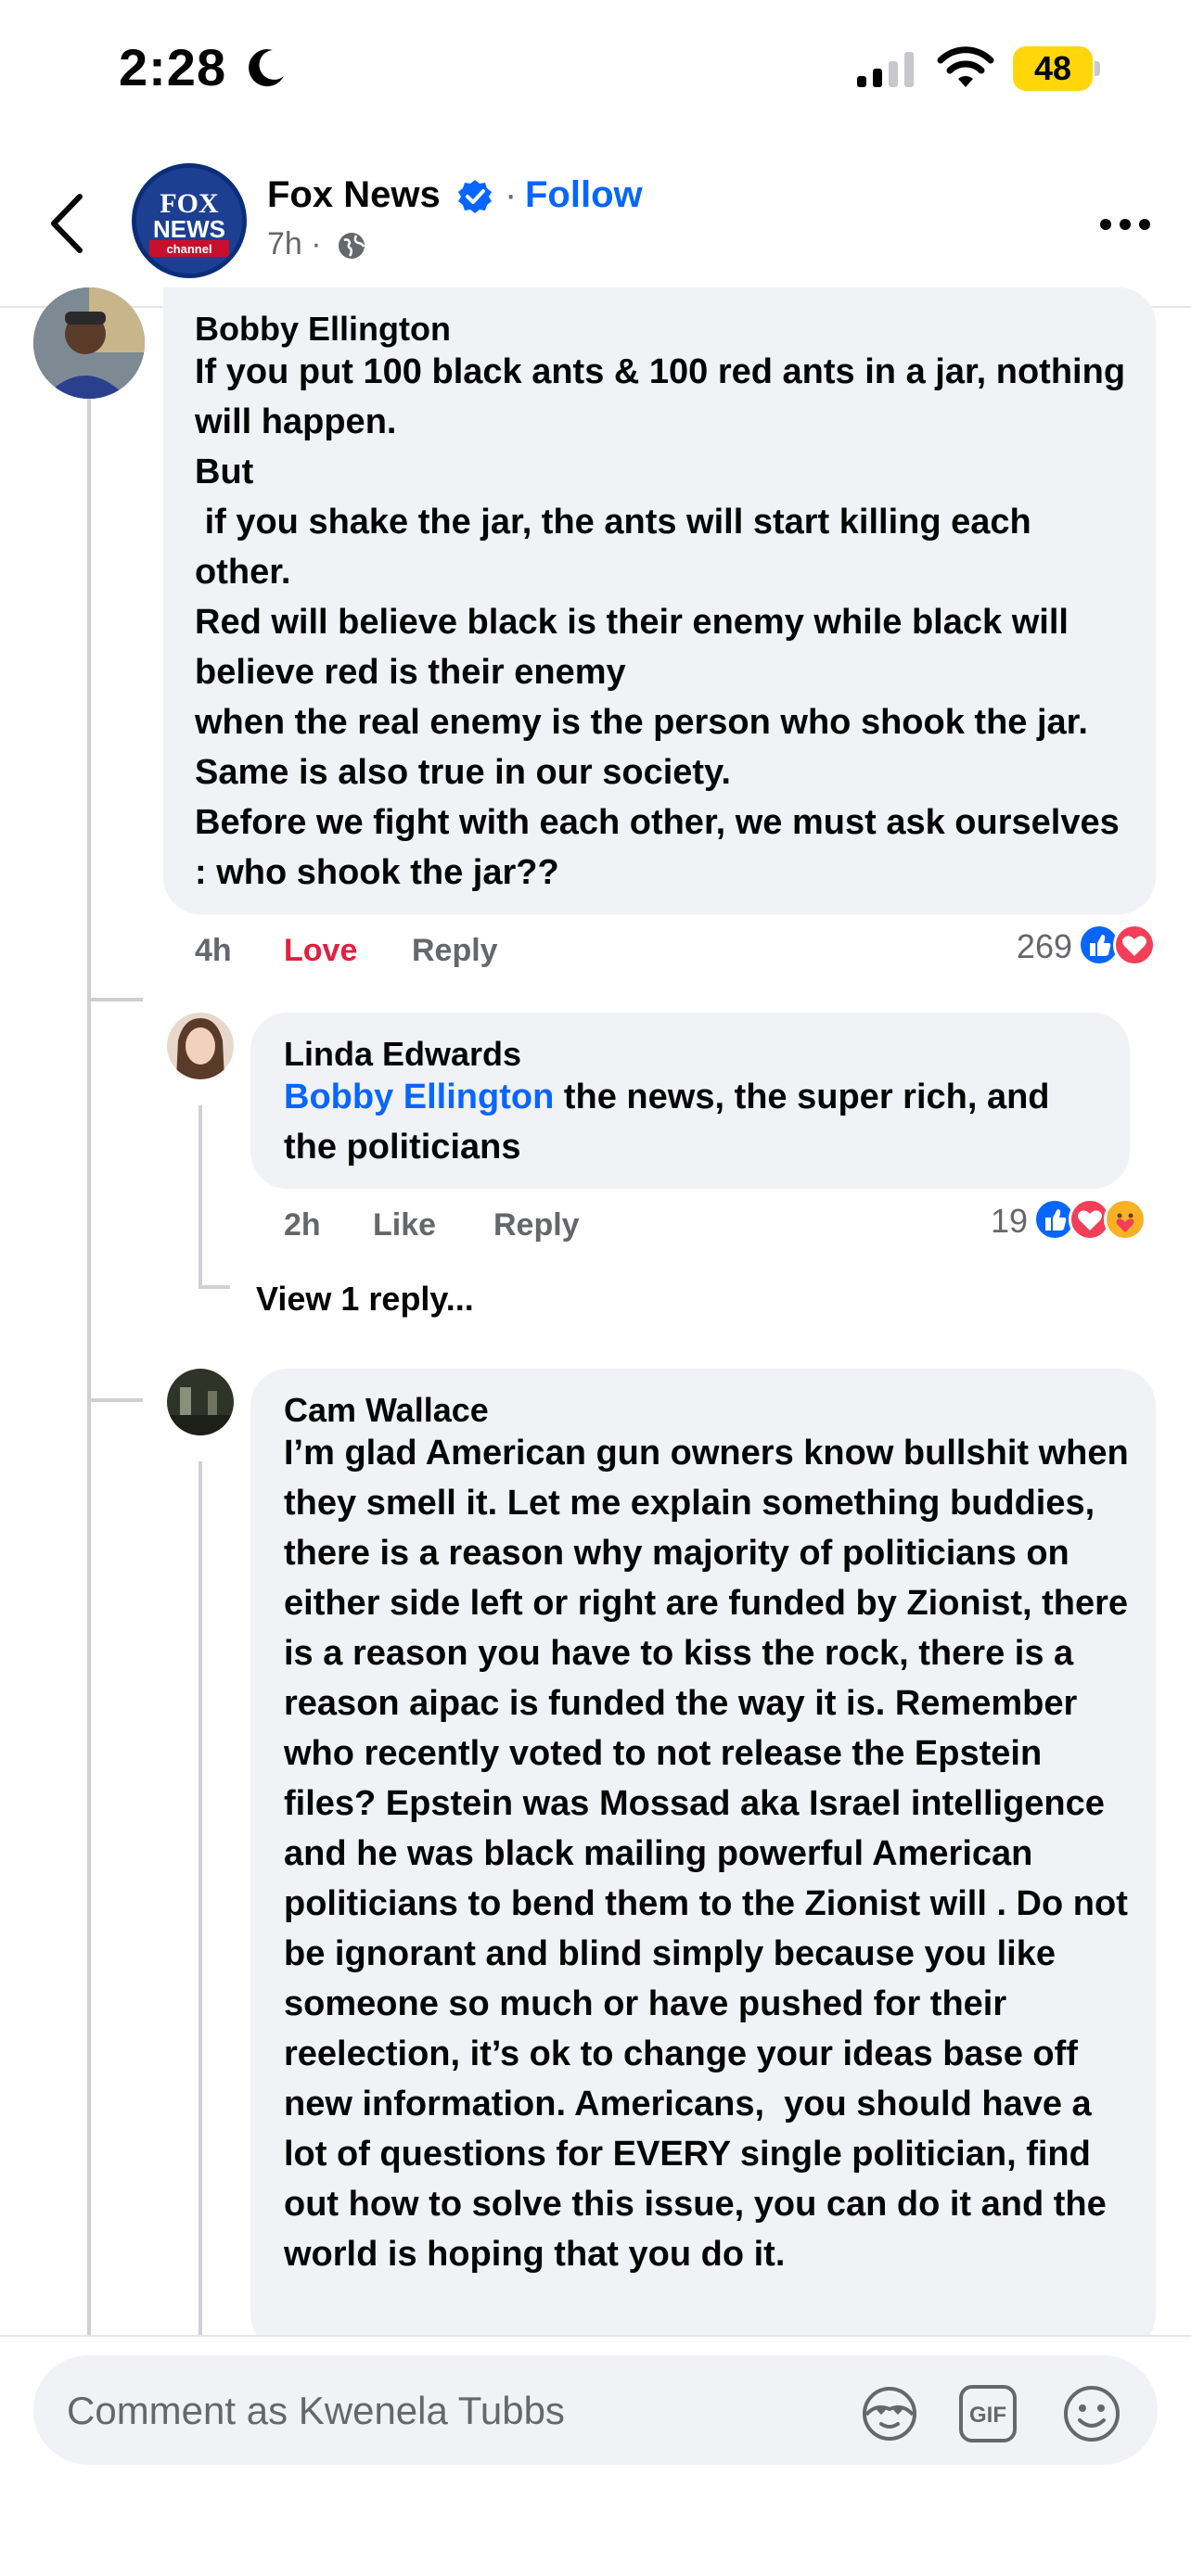  What do you see at coordinates (66, 223) in the screenshot?
I see `back-arrow-icon` at bounding box center [66, 223].